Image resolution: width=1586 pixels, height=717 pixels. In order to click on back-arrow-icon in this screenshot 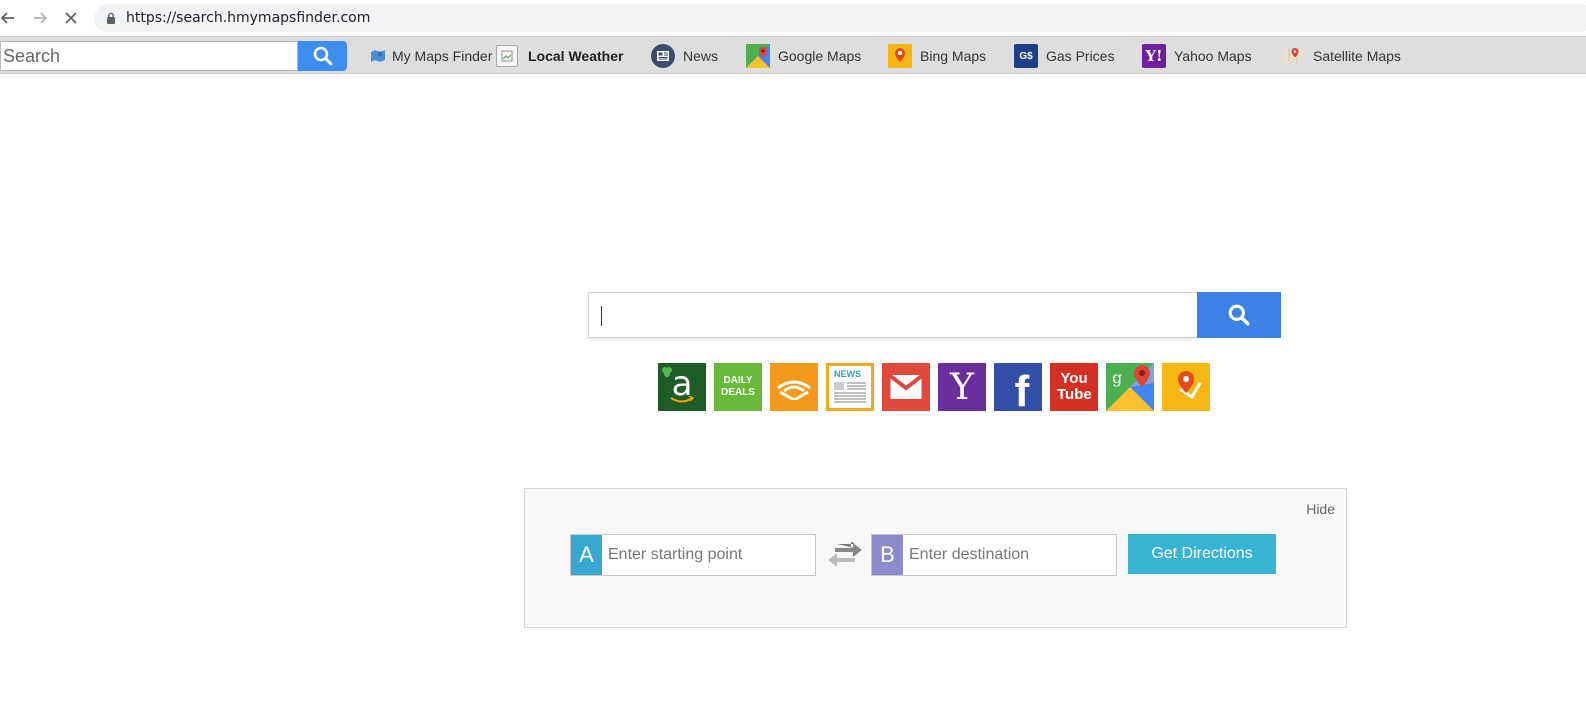, I will do `click(10, 18)`.